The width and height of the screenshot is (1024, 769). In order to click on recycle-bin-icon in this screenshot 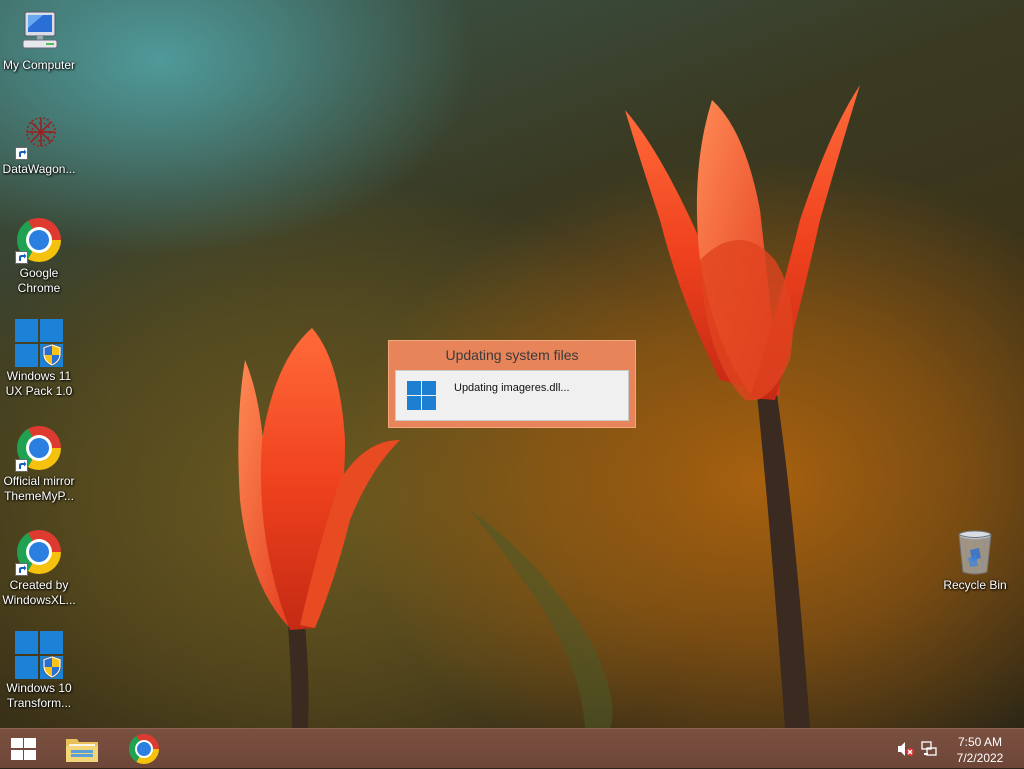, I will do `click(975, 552)`.